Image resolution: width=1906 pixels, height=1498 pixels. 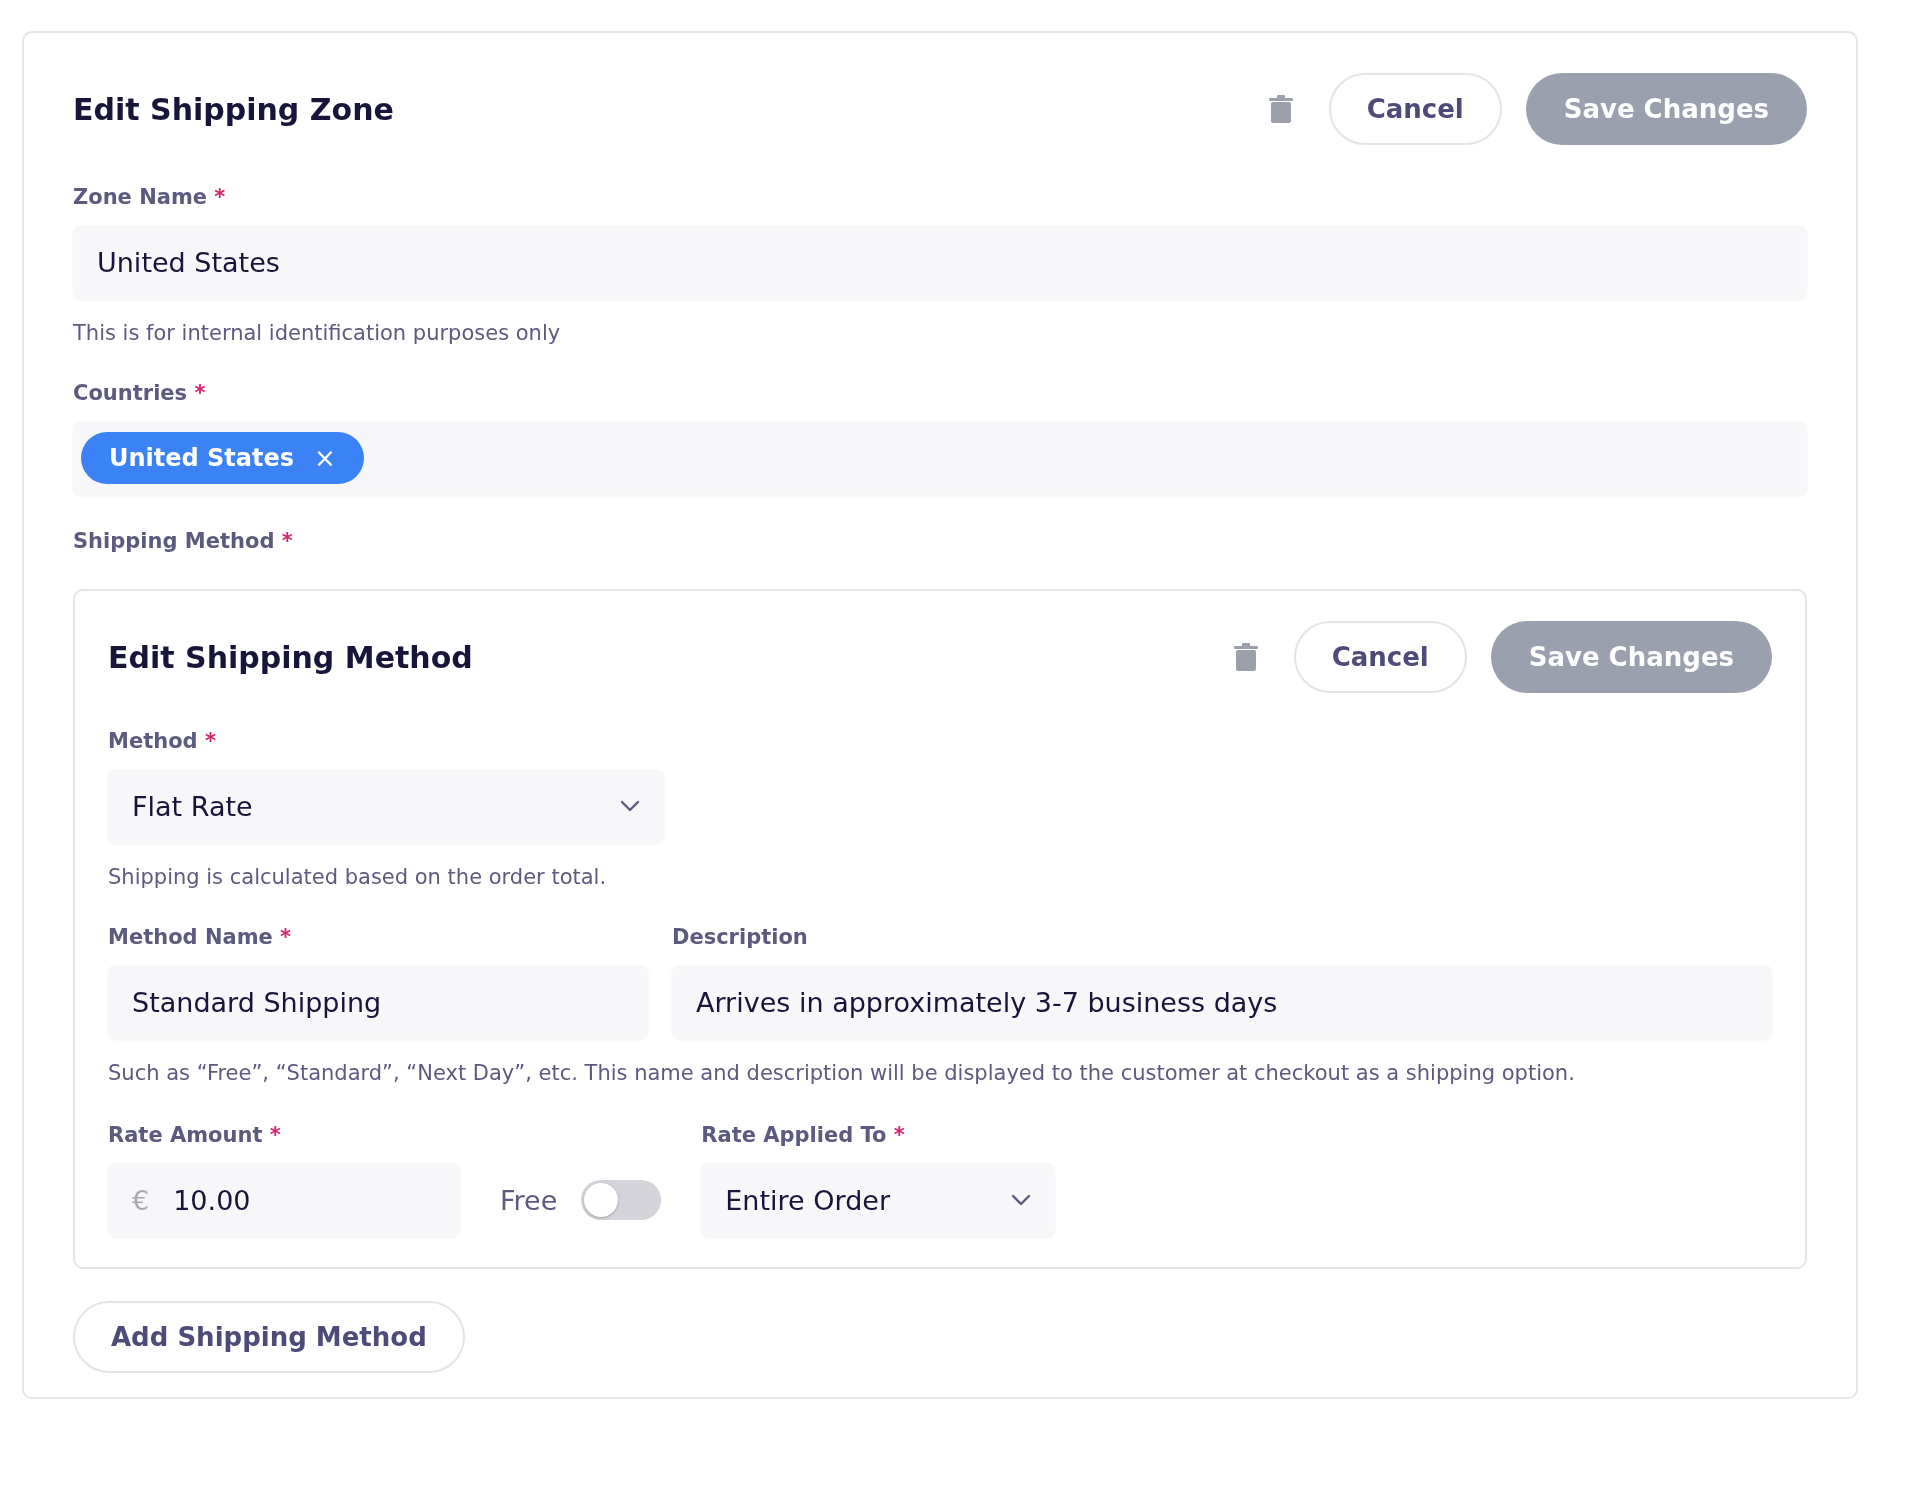 I want to click on rate-amount-field: € 10.00, so click(x=284, y=1200).